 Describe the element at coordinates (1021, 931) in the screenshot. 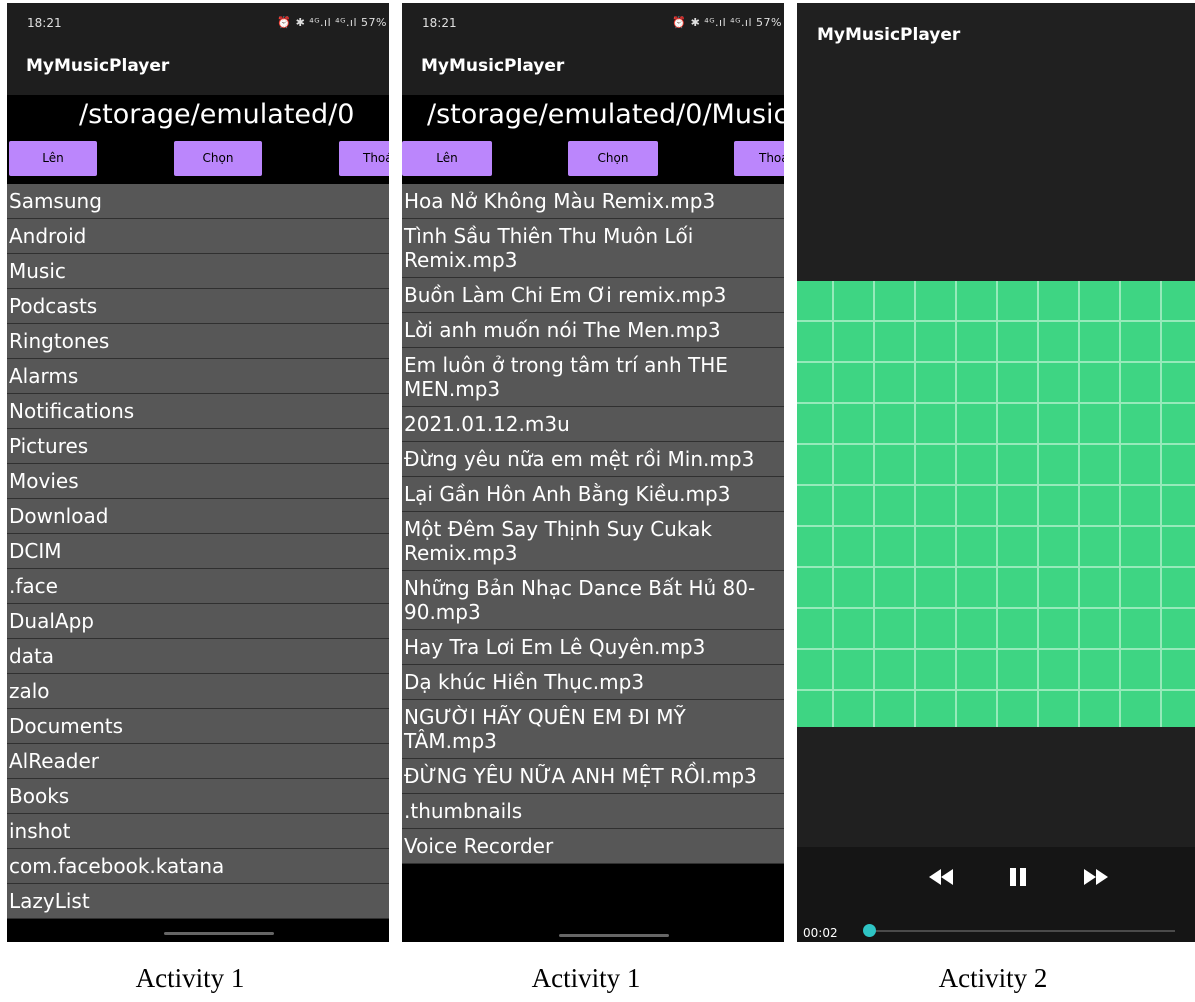

I see `seek-bar` at that location.